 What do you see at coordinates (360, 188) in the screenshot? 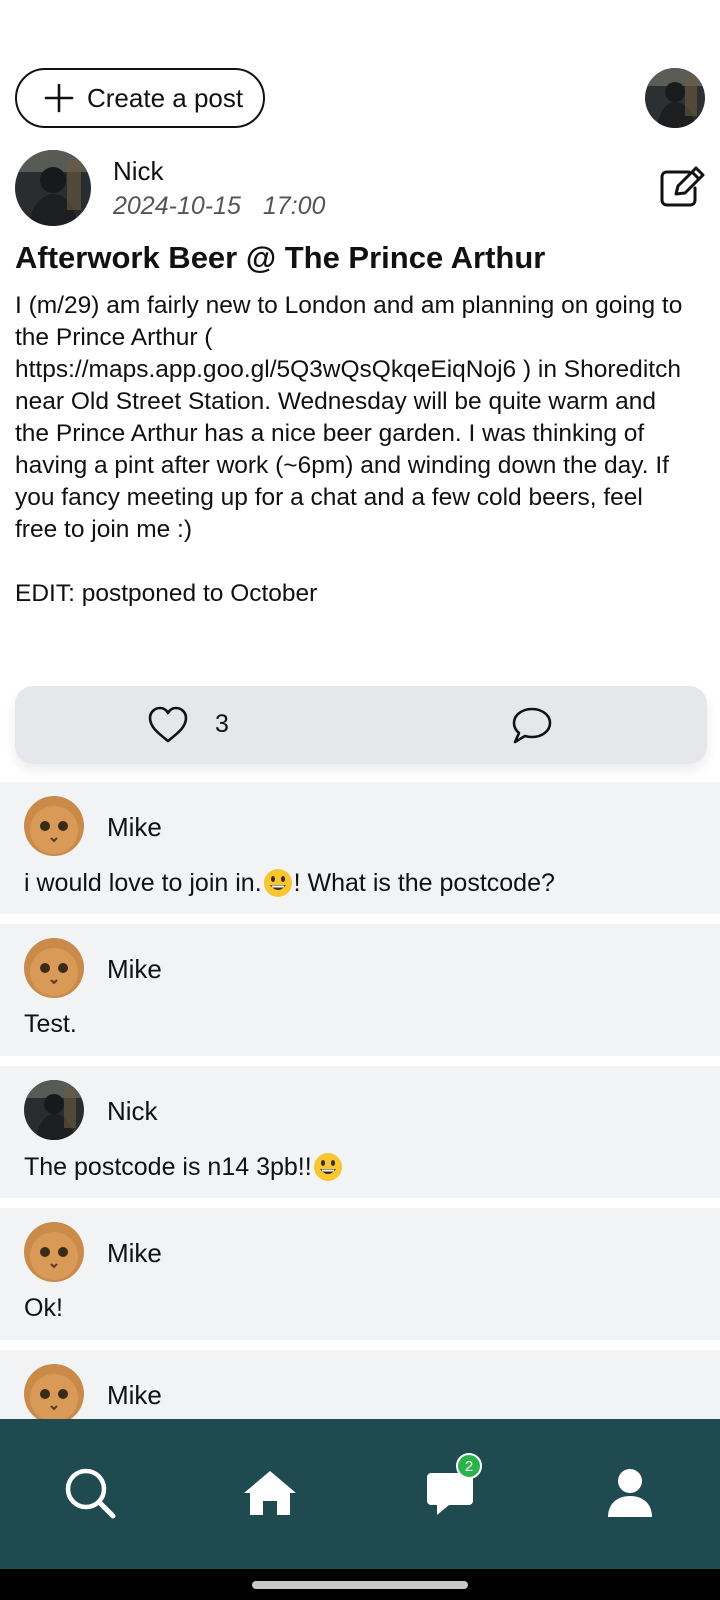
I see `post-header: Nick 2024-10-15 17:00` at bounding box center [360, 188].